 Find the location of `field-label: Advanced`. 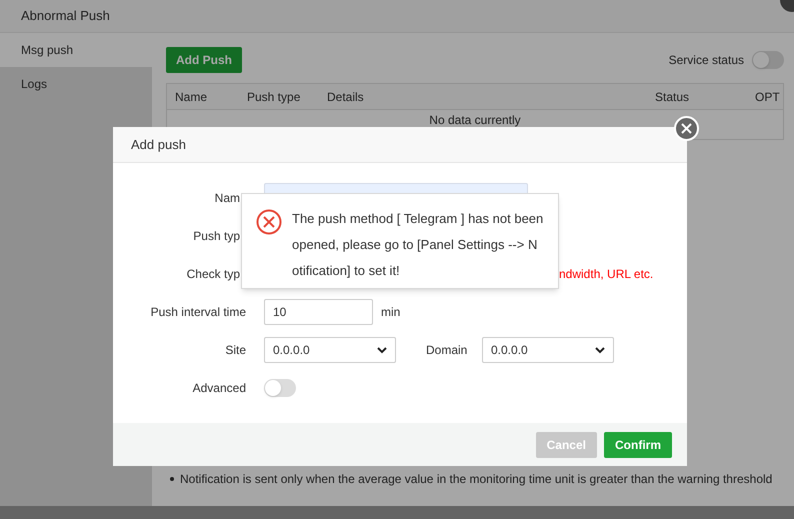

field-label: Advanced is located at coordinates (219, 388).